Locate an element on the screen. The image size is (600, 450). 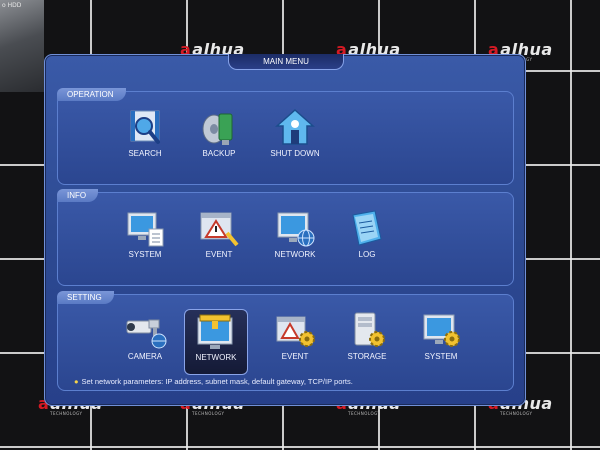
event-info-icon is located at coordinates (219, 229).